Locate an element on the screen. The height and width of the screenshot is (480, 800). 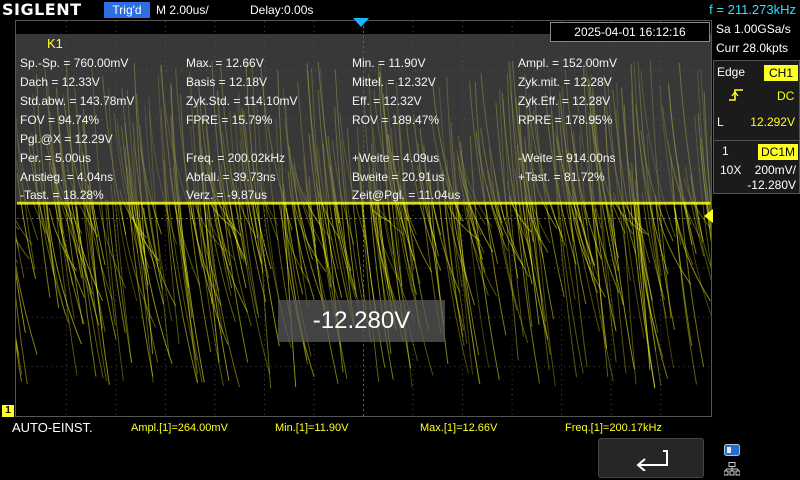
measurement-value: Eff. = 12.32V is located at coordinates (387, 101).